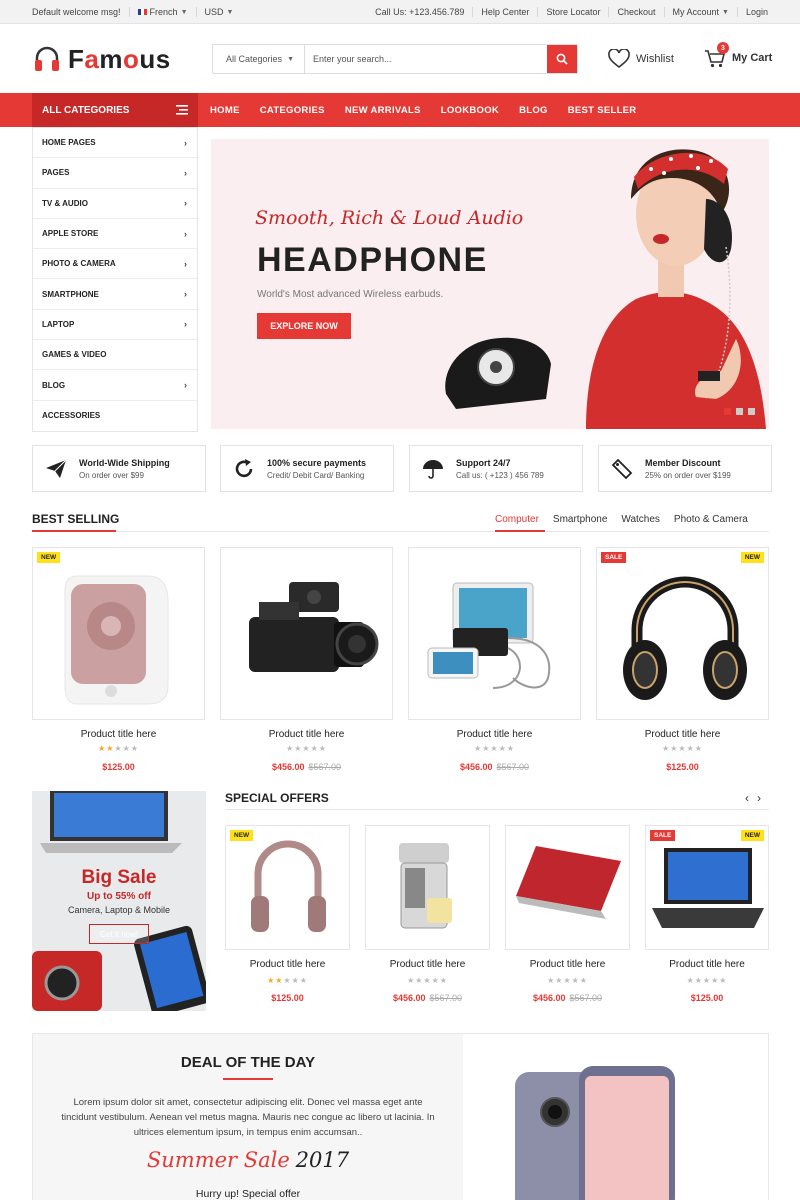 This screenshot has height=1200, width=800. Describe the element at coordinates (115, 173) in the screenshot. I see `sidebar-item-pages: PAGES ›` at that location.